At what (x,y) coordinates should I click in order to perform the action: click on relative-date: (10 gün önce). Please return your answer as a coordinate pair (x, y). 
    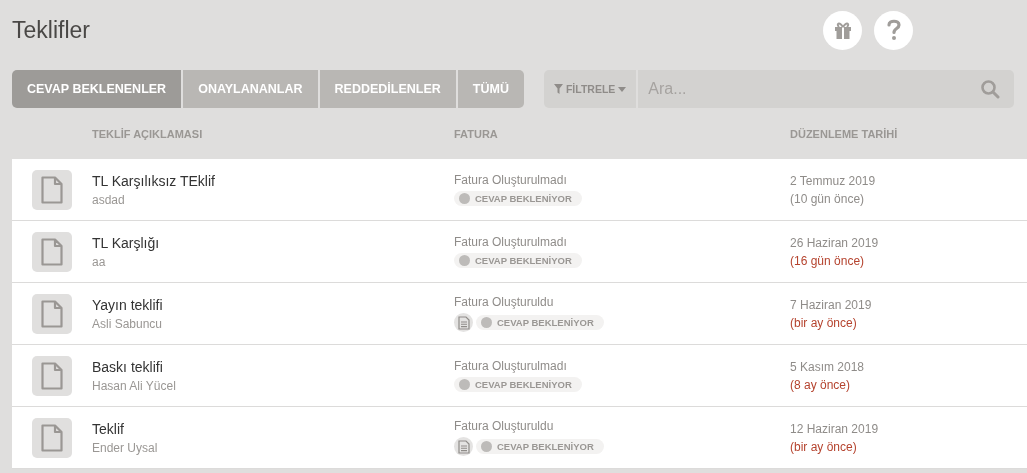
    Looking at the image, I should click on (827, 198).